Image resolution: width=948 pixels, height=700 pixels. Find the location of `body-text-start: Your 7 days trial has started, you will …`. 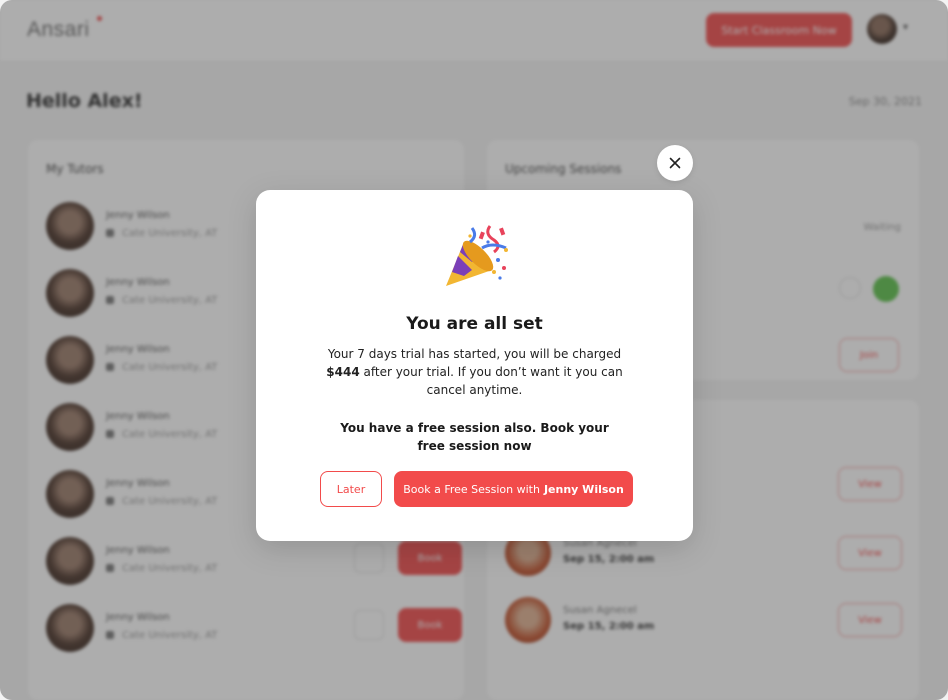

body-text-start: Your 7 days trial has started, you will … is located at coordinates (474, 354).